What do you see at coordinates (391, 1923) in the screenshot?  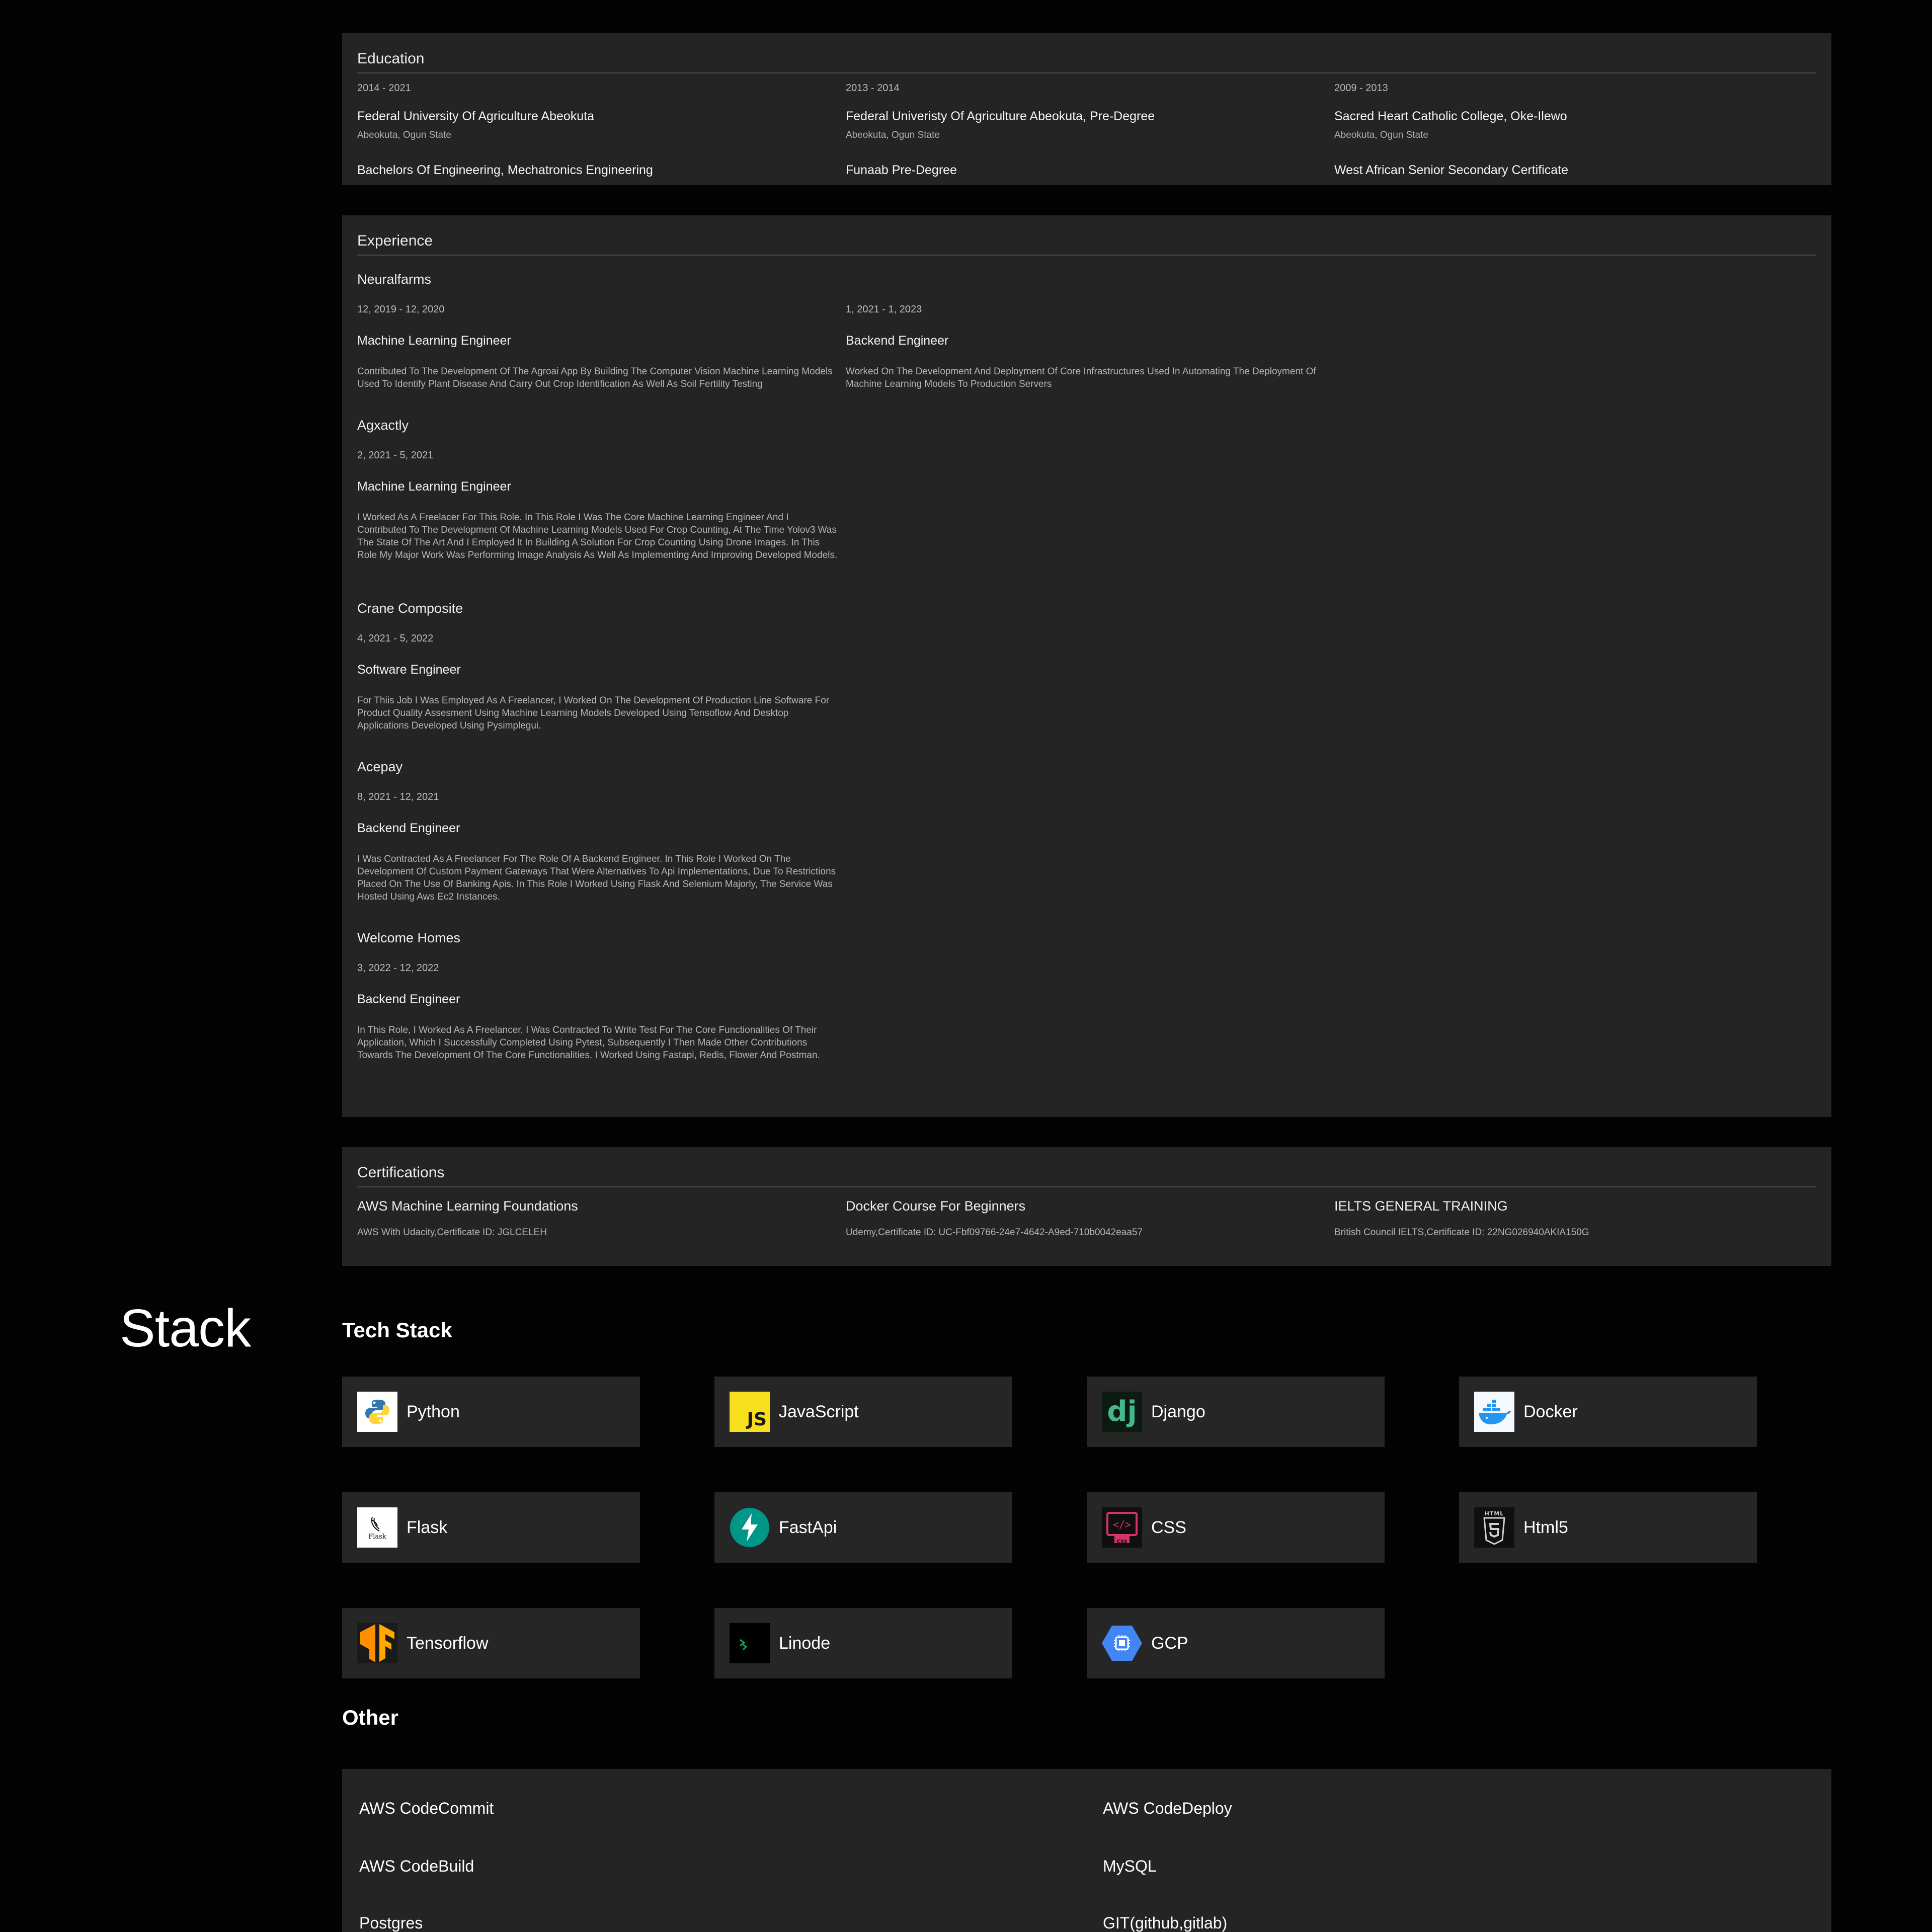 I see `other-item: Postgres` at bounding box center [391, 1923].